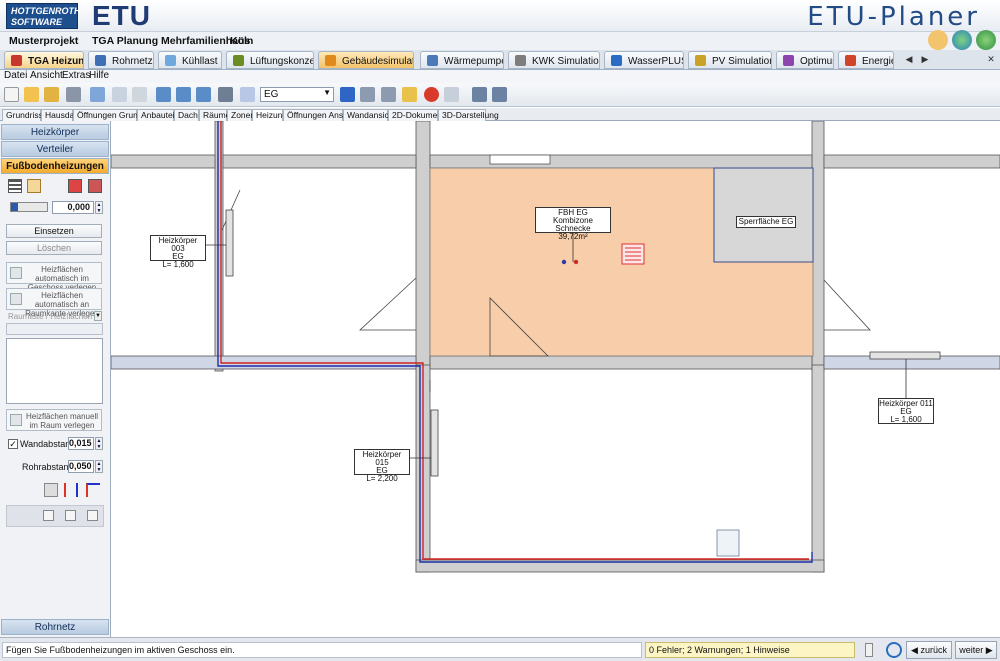 This screenshot has height=661, width=1000. Describe the element at coordinates (929, 650) in the screenshot. I see `back-button: ◀ zurück` at that location.